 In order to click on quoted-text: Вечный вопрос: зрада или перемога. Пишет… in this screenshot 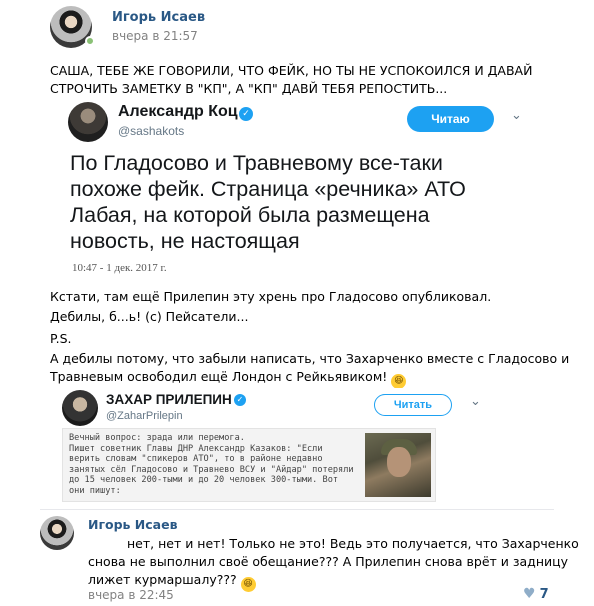, I will do `click(215, 465)`.